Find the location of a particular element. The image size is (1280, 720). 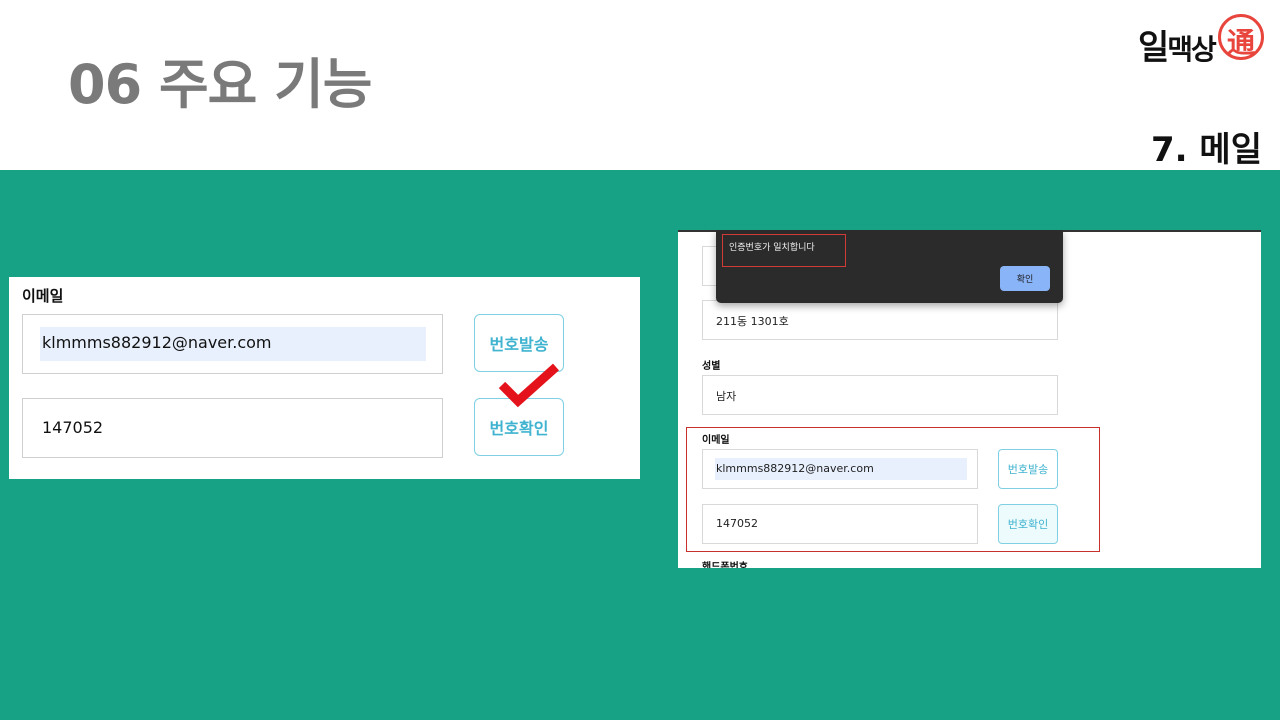

send-code-button: 번호발송 is located at coordinates (1028, 469).